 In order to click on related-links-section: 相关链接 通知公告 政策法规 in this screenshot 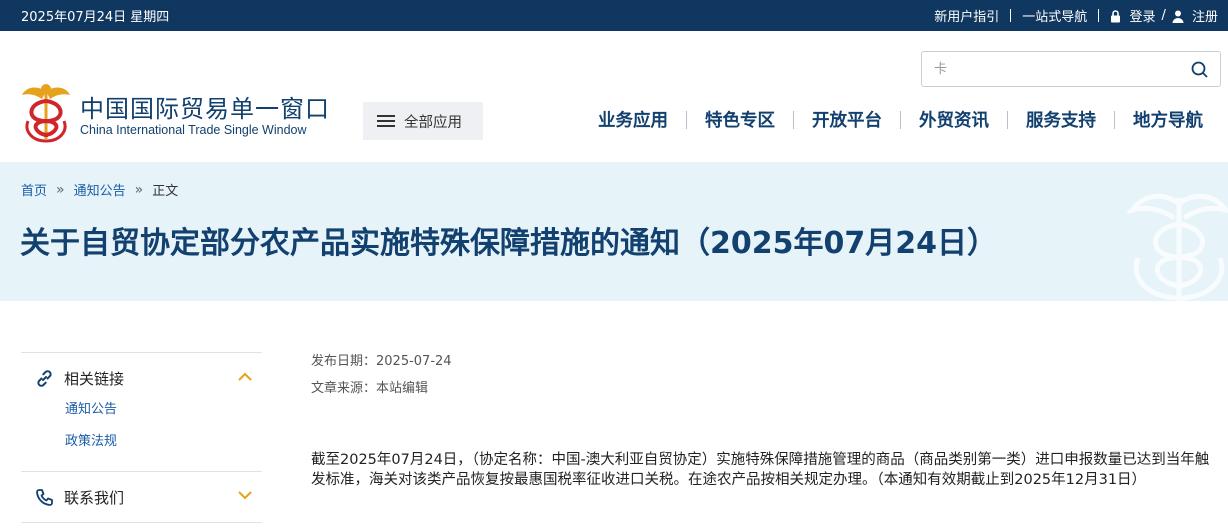, I will do `click(141, 408)`.